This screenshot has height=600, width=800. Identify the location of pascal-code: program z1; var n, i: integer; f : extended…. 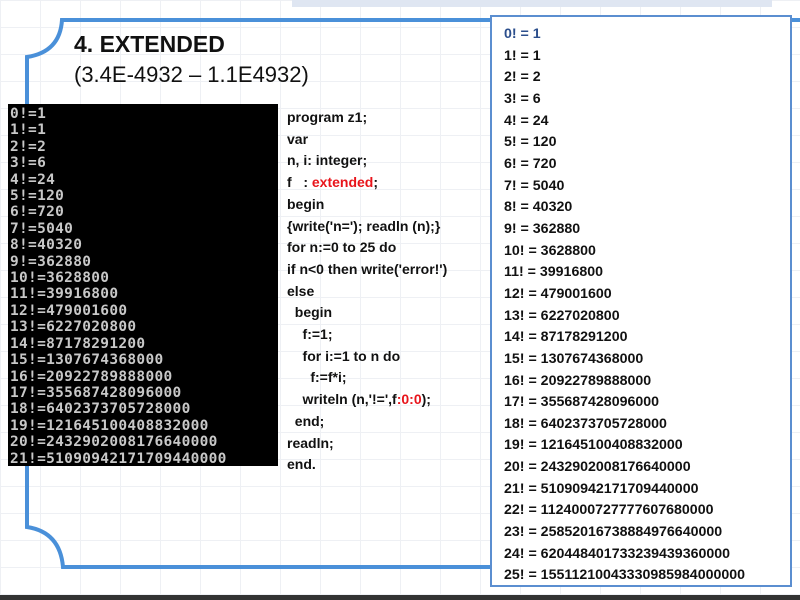
(367, 291).